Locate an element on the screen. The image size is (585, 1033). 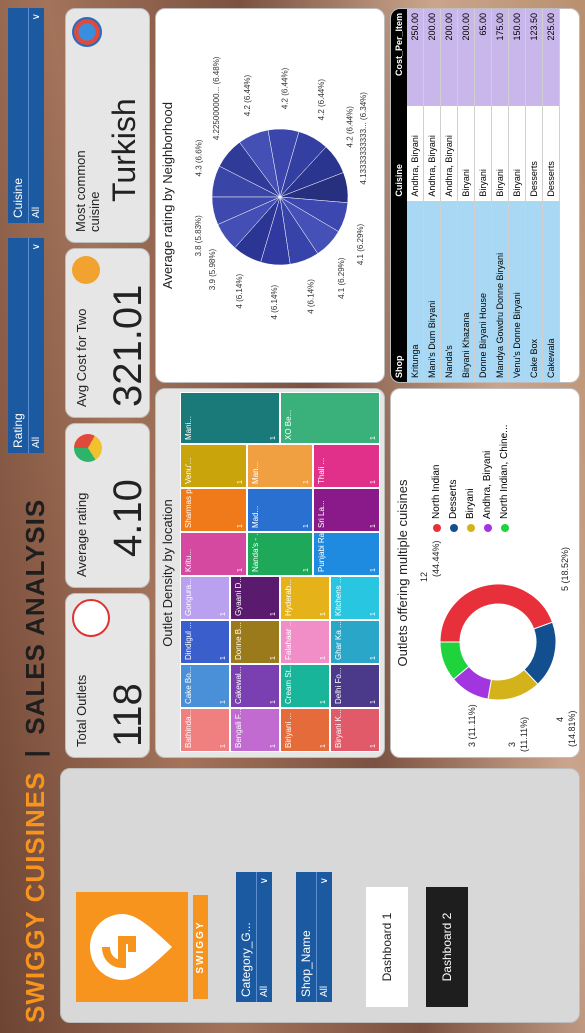
treemap-cell: Thali ... 1 is located at coordinates (346, 466).